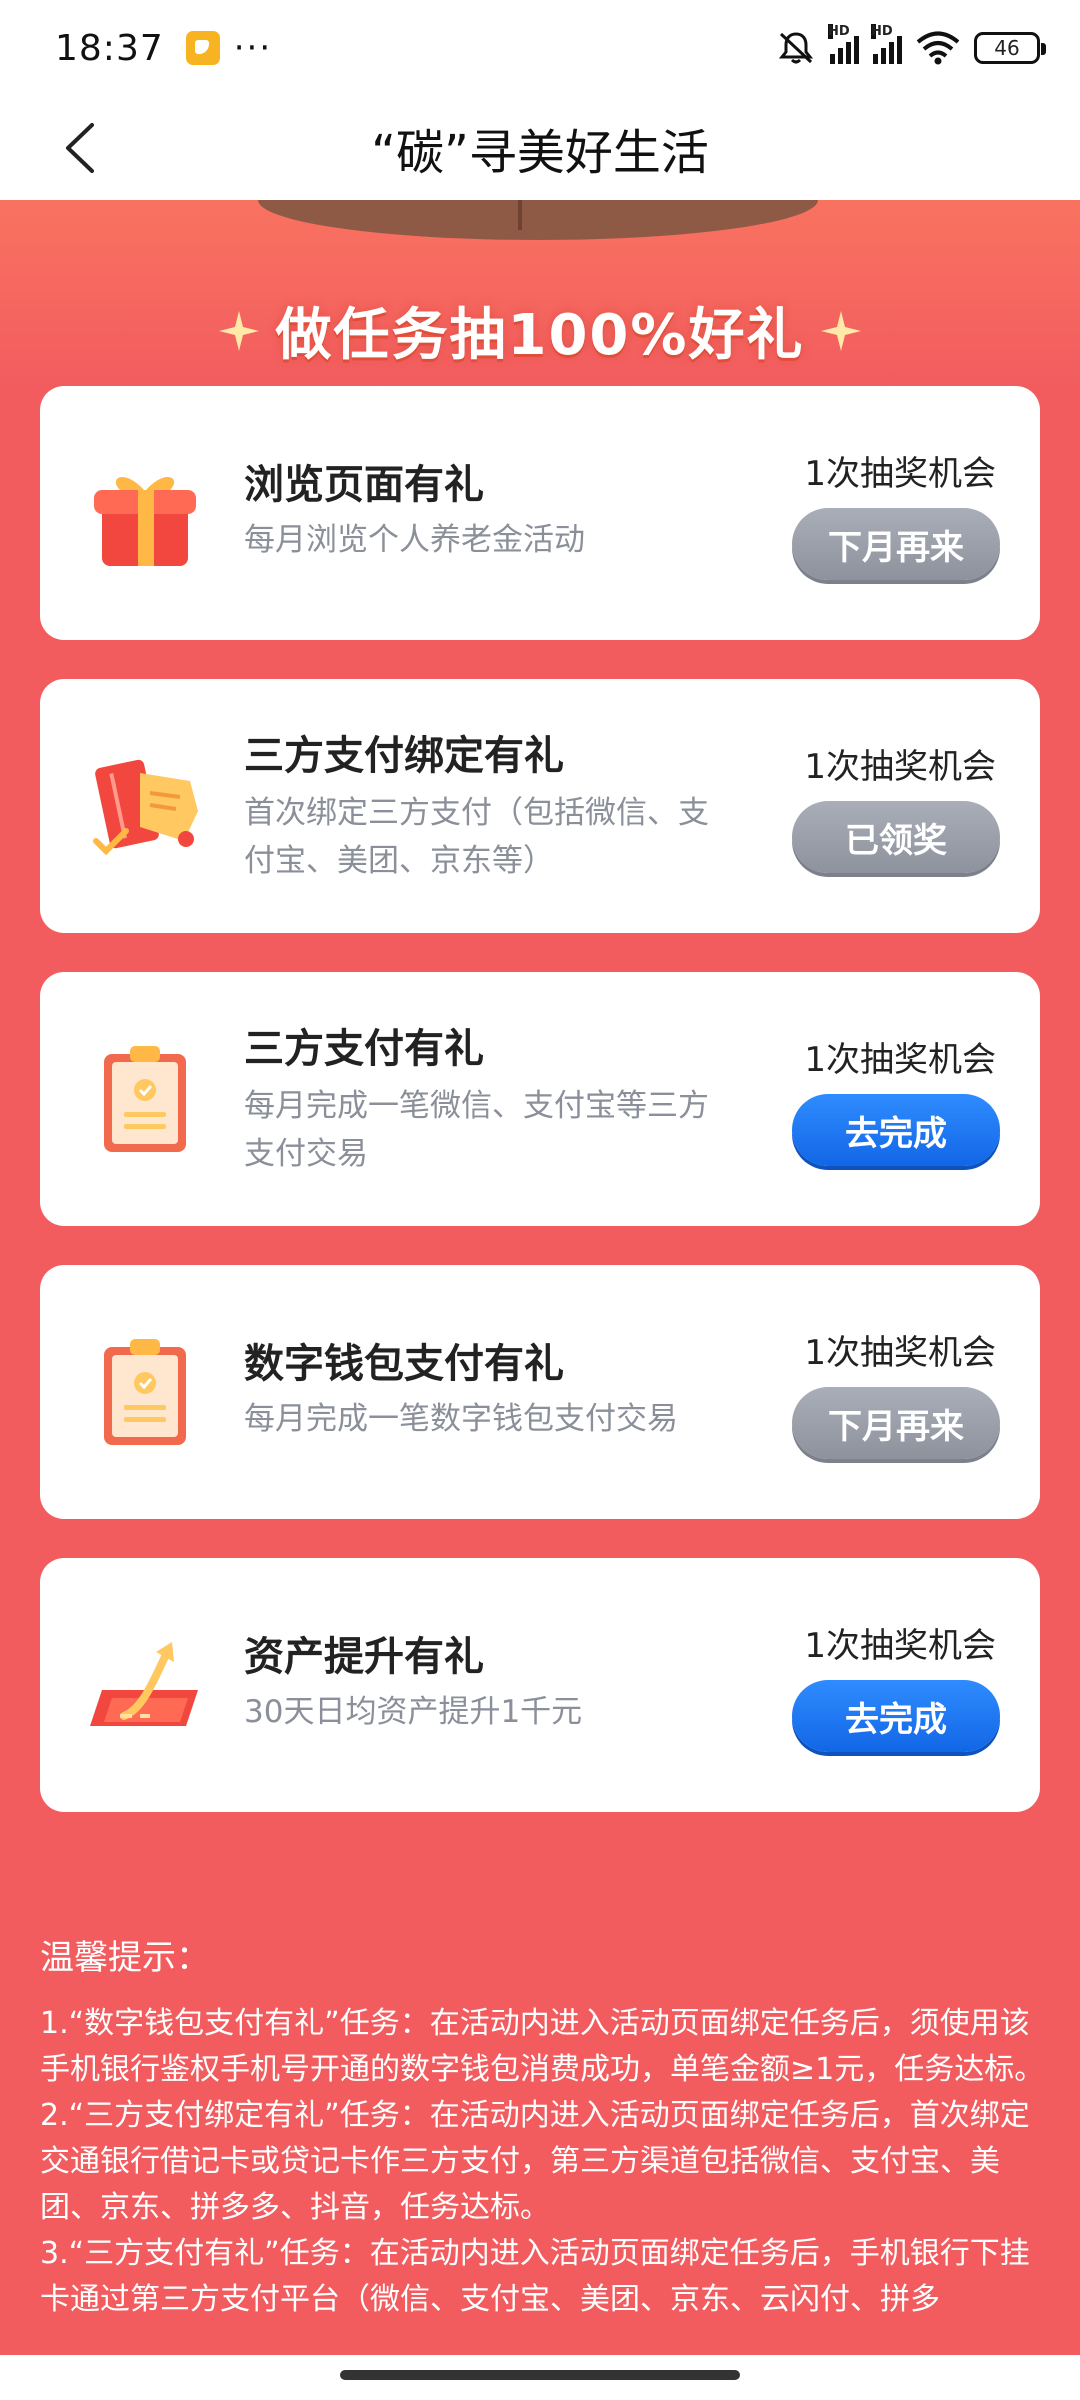 This screenshot has height=2400, width=1080. Describe the element at coordinates (538, 220) in the screenshot. I see `banner-decoration` at that location.